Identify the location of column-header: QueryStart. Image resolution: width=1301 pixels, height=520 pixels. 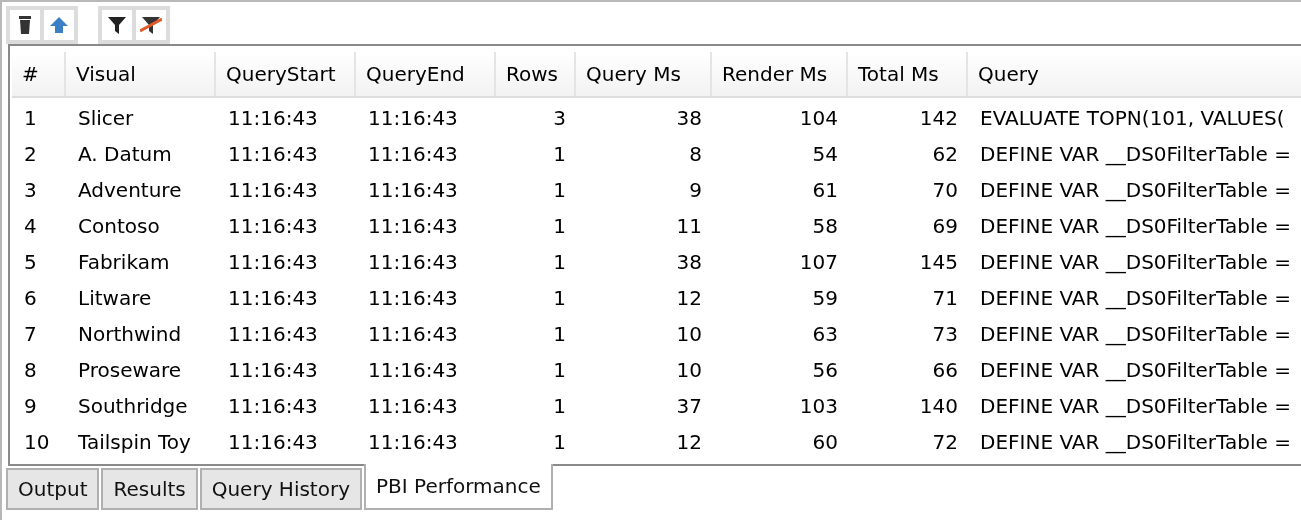
(286, 74).